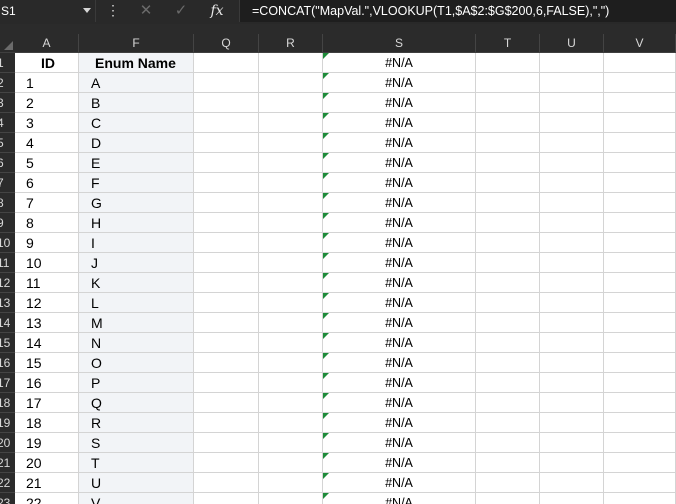 The width and height of the screenshot is (676, 504). Describe the element at coordinates (47, 183) in the screenshot. I see `id-cell: 6` at that location.